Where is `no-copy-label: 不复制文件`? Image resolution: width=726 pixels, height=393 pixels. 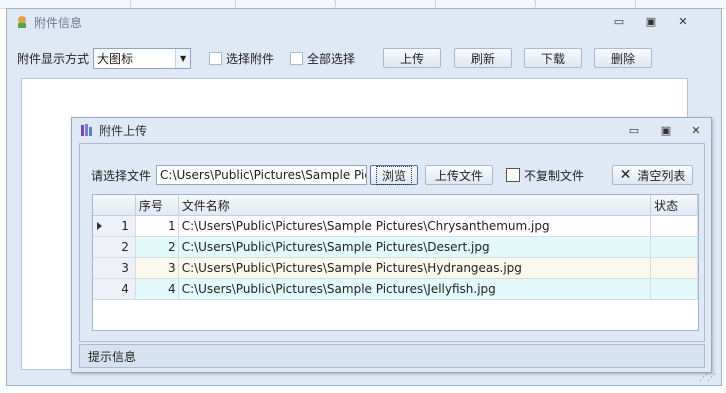 no-copy-label: 不复制文件 is located at coordinates (554, 175).